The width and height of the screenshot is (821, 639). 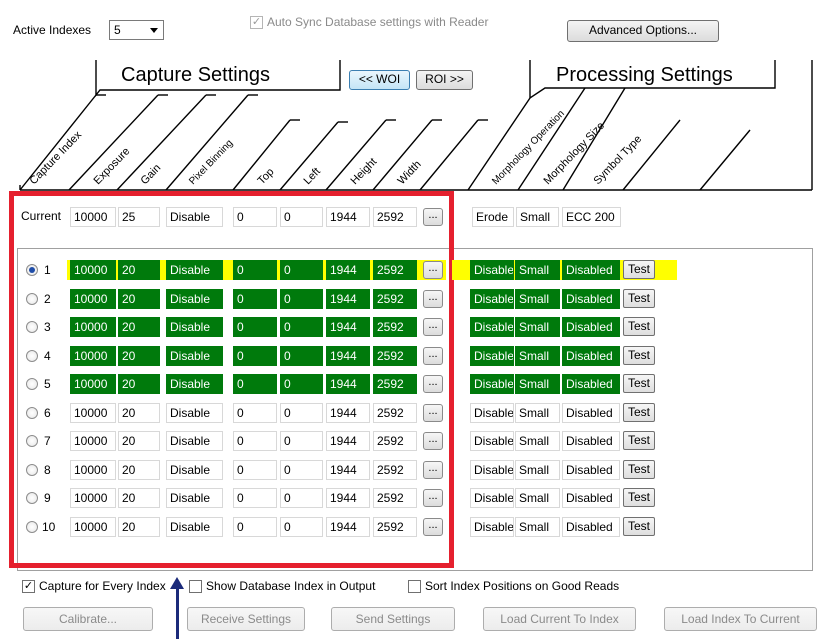 What do you see at coordinates (740, 619) in the screenshot?
I see `load-index-to-current-button: Load Index To Current` at bounding box center [740, 619].